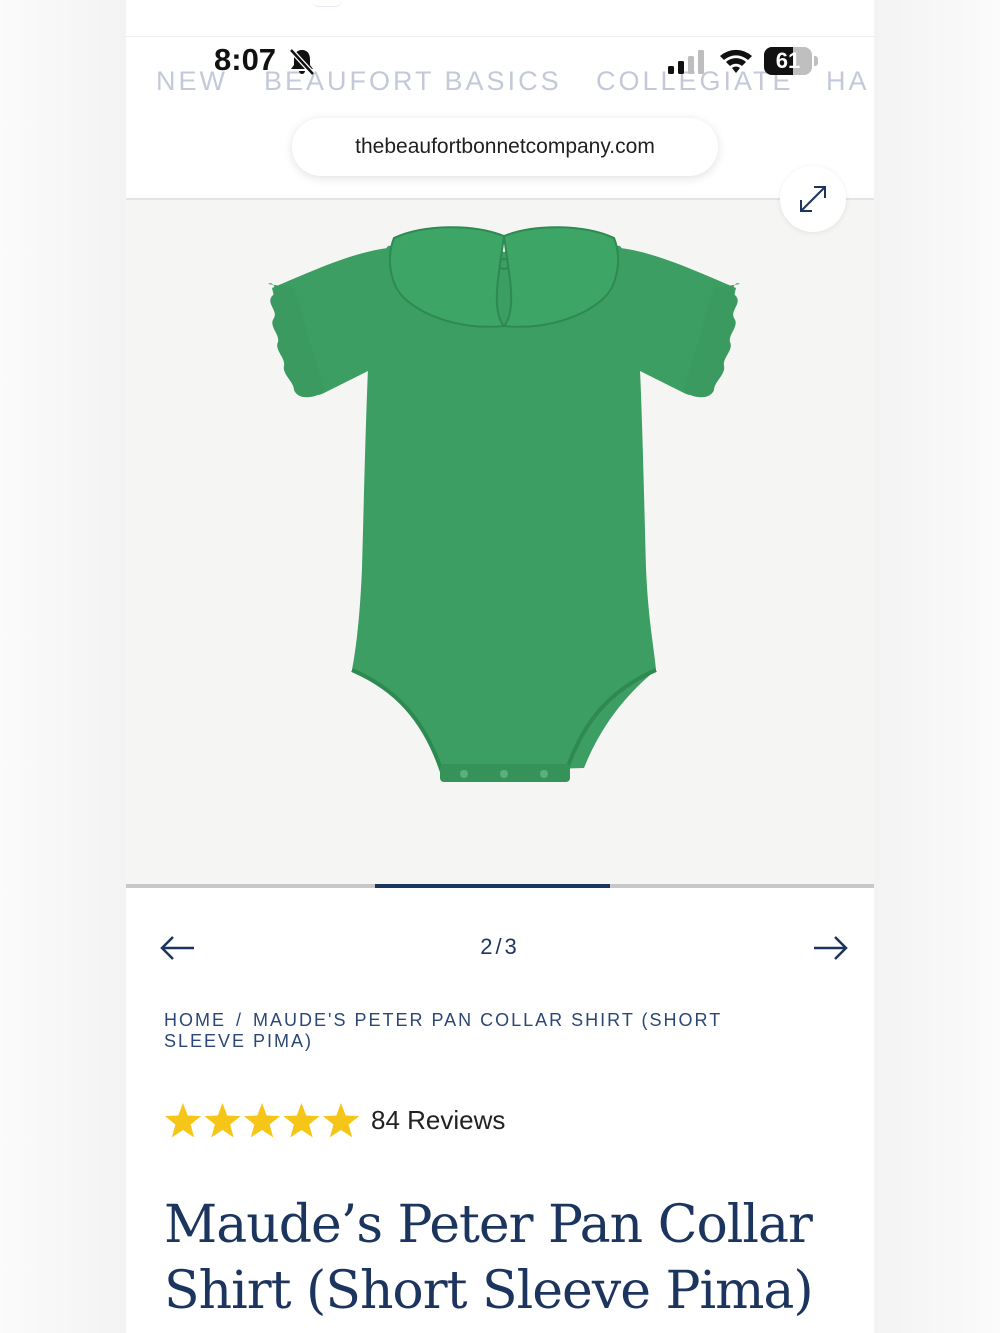 The height and width of the screenshot is (1333, 1000). I want to click on wifi-icon, so click(736, 61).